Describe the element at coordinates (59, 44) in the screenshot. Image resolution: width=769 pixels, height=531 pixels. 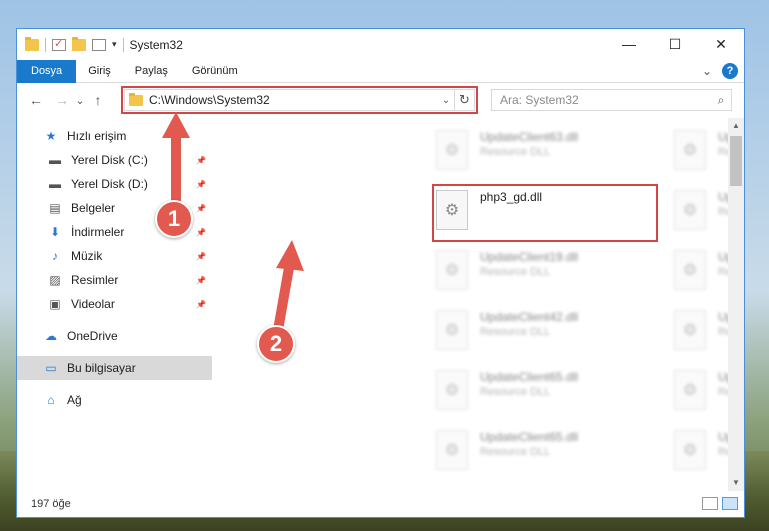
I see `properties-icon` at that location.